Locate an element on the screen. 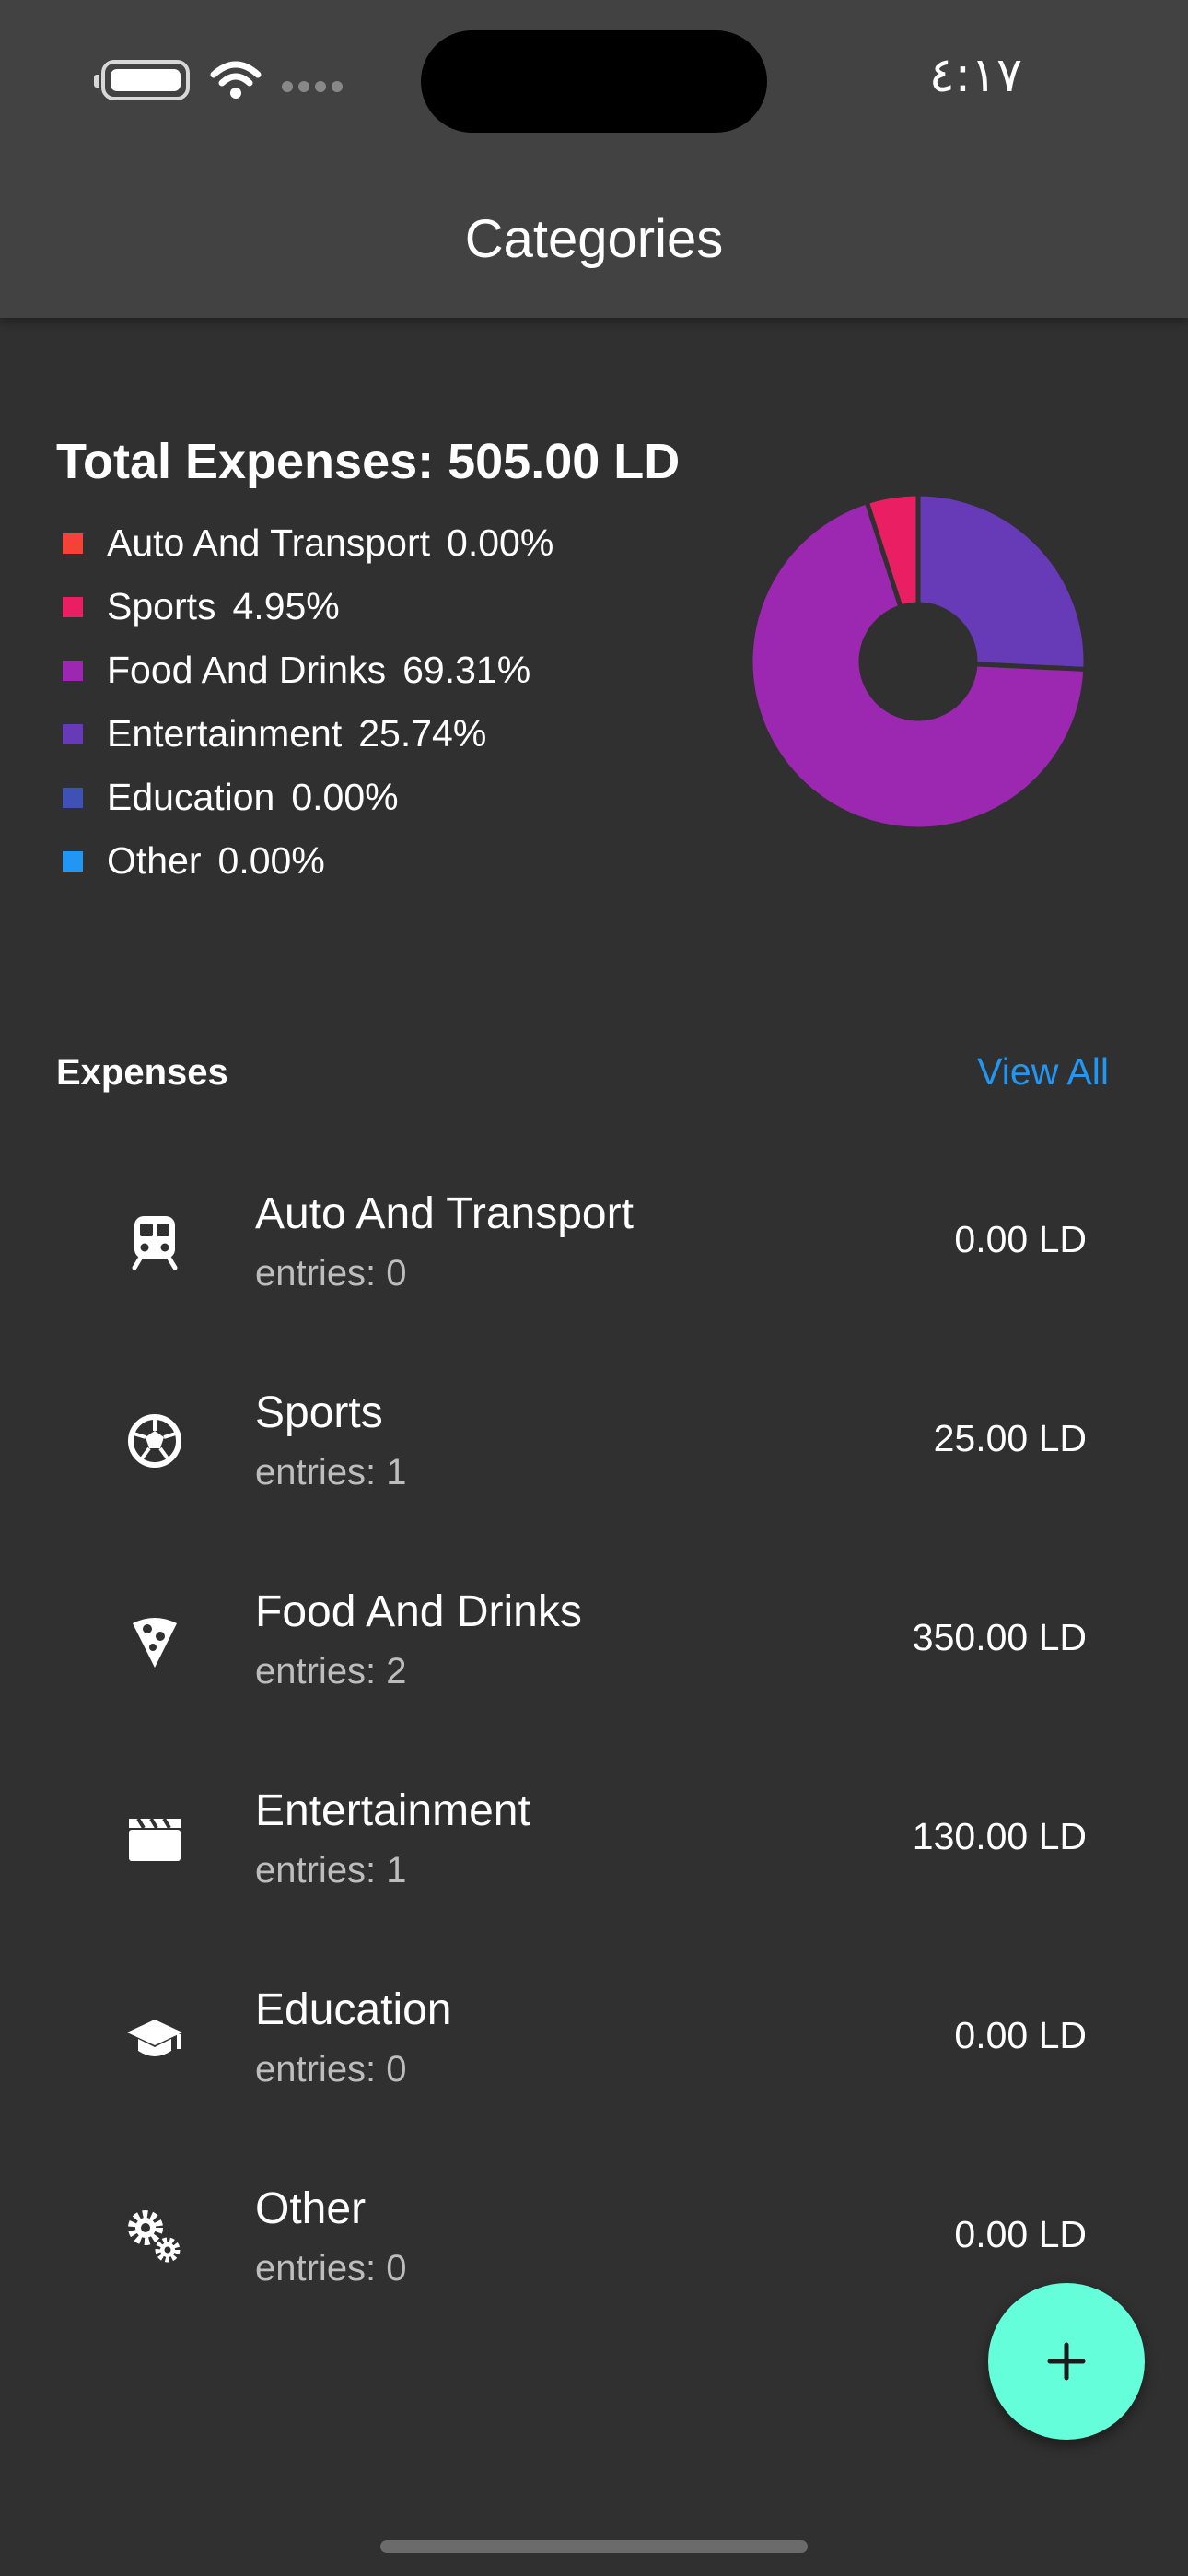  plus-icon is located at coordinates (1066, 2361).